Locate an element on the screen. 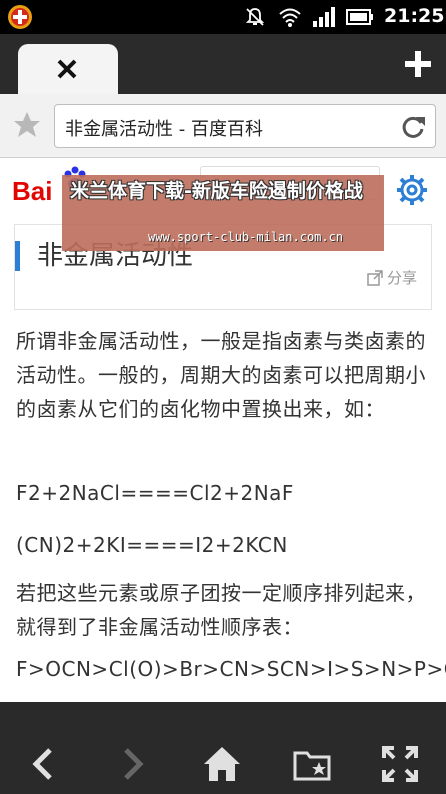 The image size is (446, 794). battery-icon is located at coordinates (359, 17).